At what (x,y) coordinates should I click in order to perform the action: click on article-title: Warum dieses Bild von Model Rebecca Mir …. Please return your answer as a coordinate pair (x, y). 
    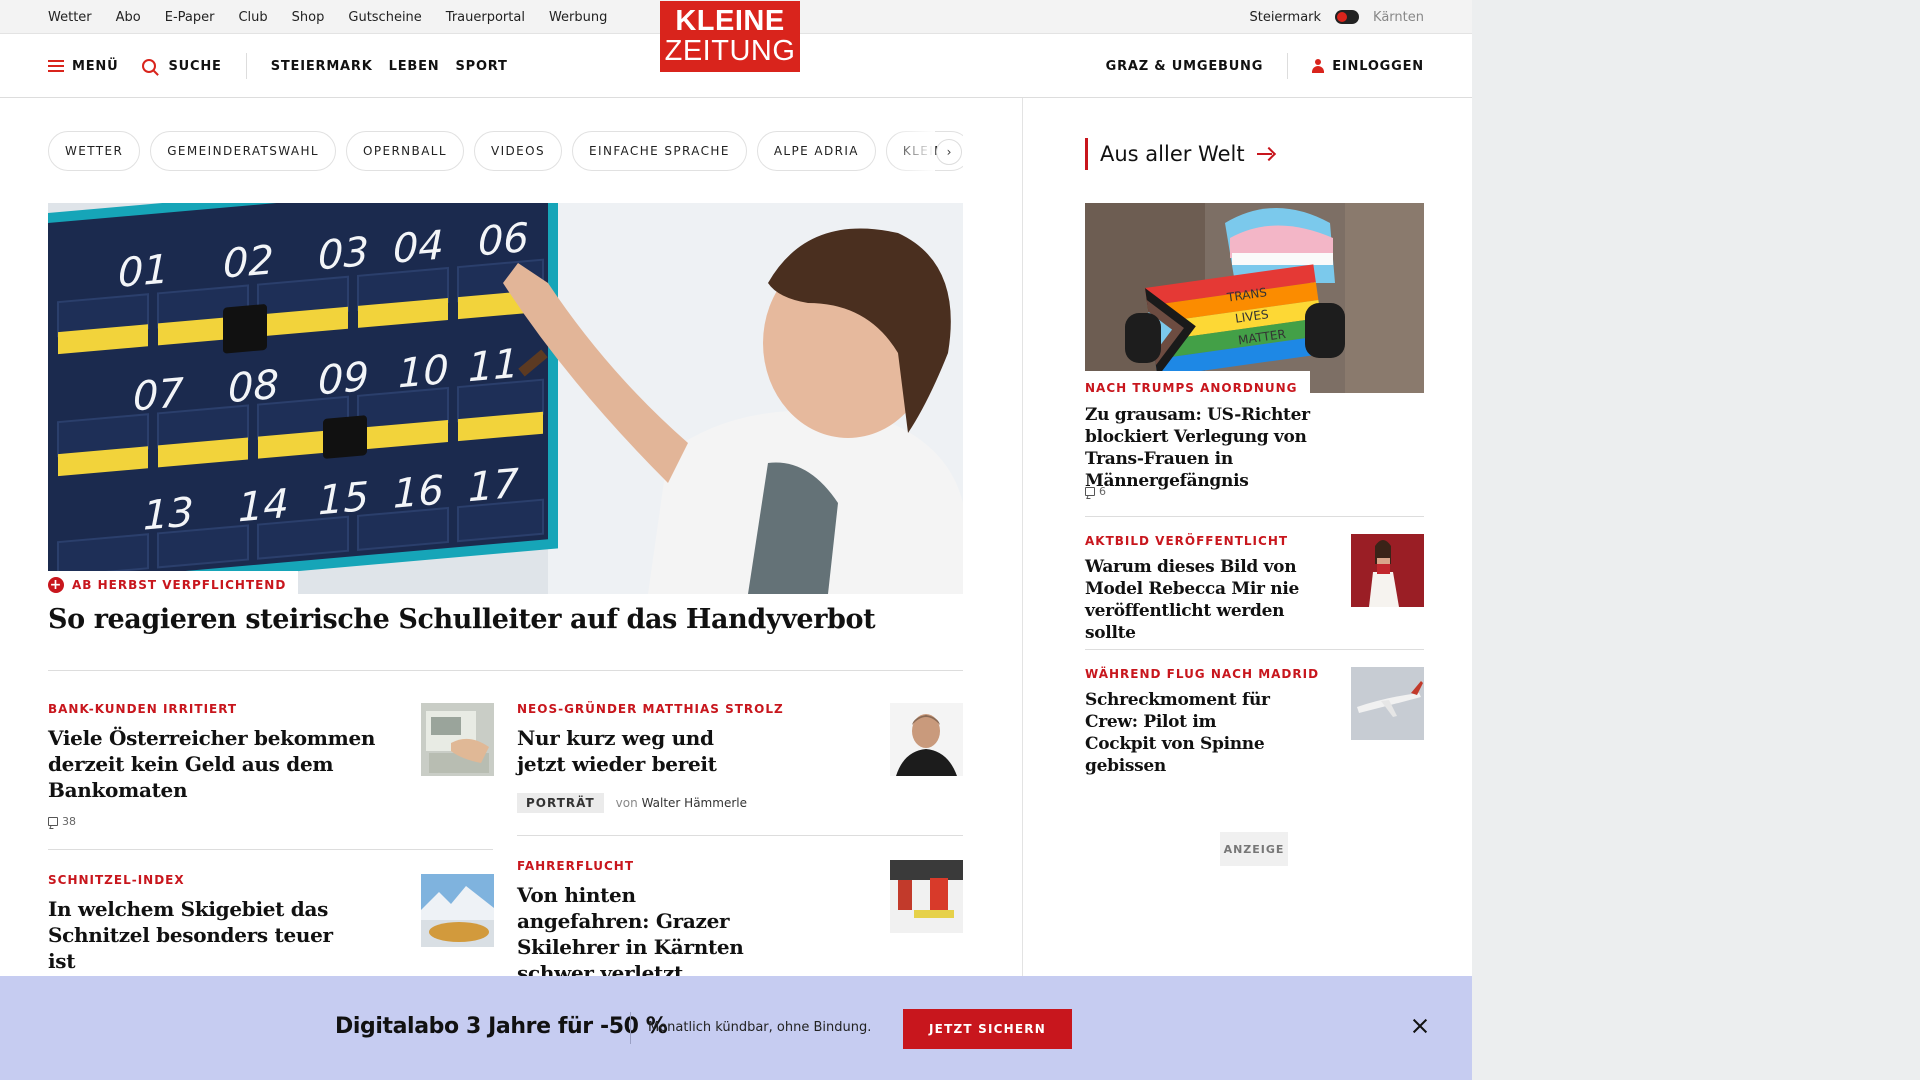
    Looking at the image, I should click on (1210, 600).